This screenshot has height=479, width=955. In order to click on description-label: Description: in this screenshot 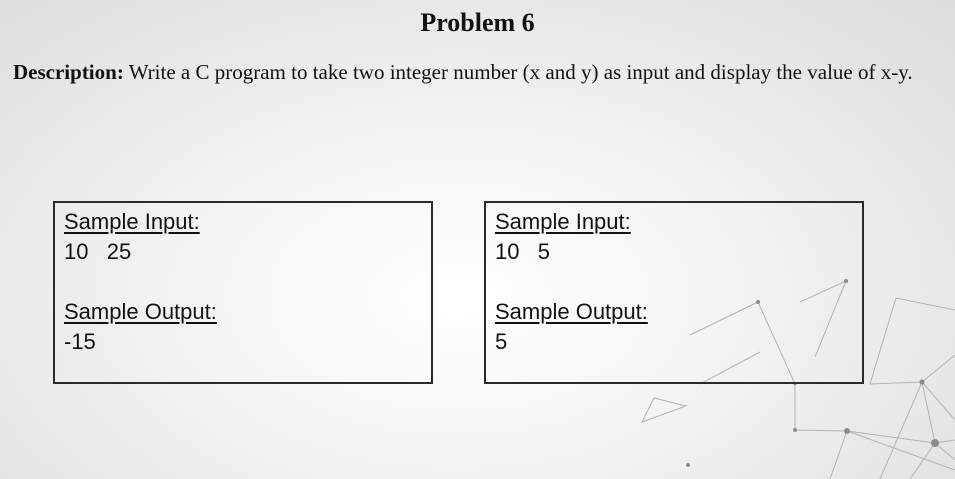, I will do `click(68, 72)`.